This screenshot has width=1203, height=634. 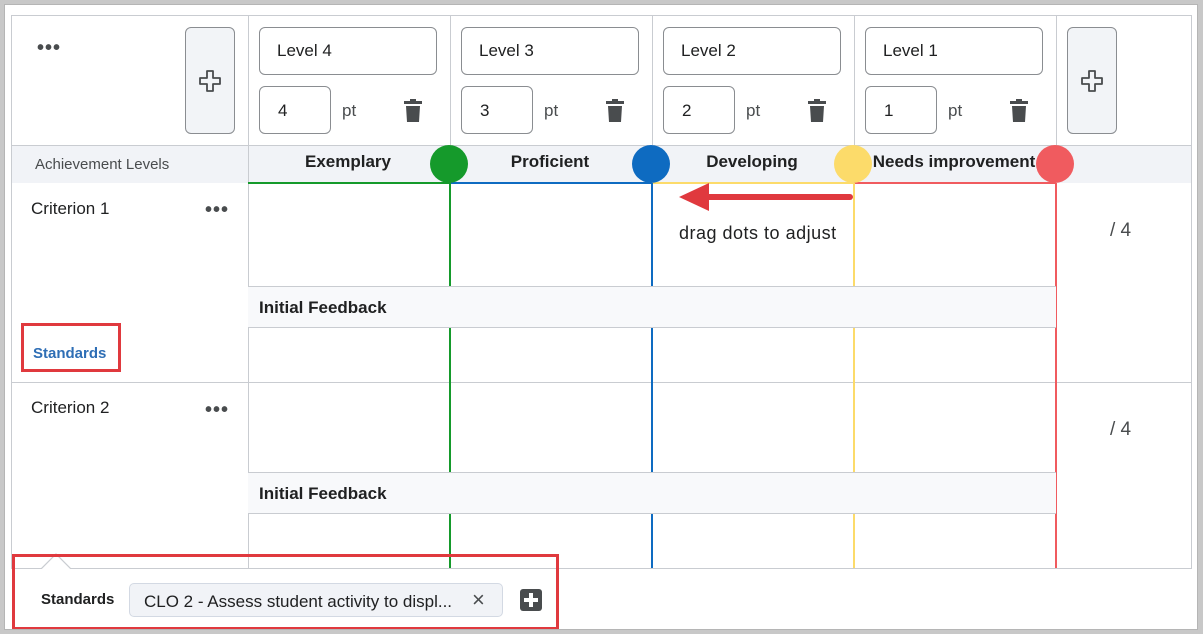 I want to click on criterion-2-more-button: •••, so click(x=217, y=410).